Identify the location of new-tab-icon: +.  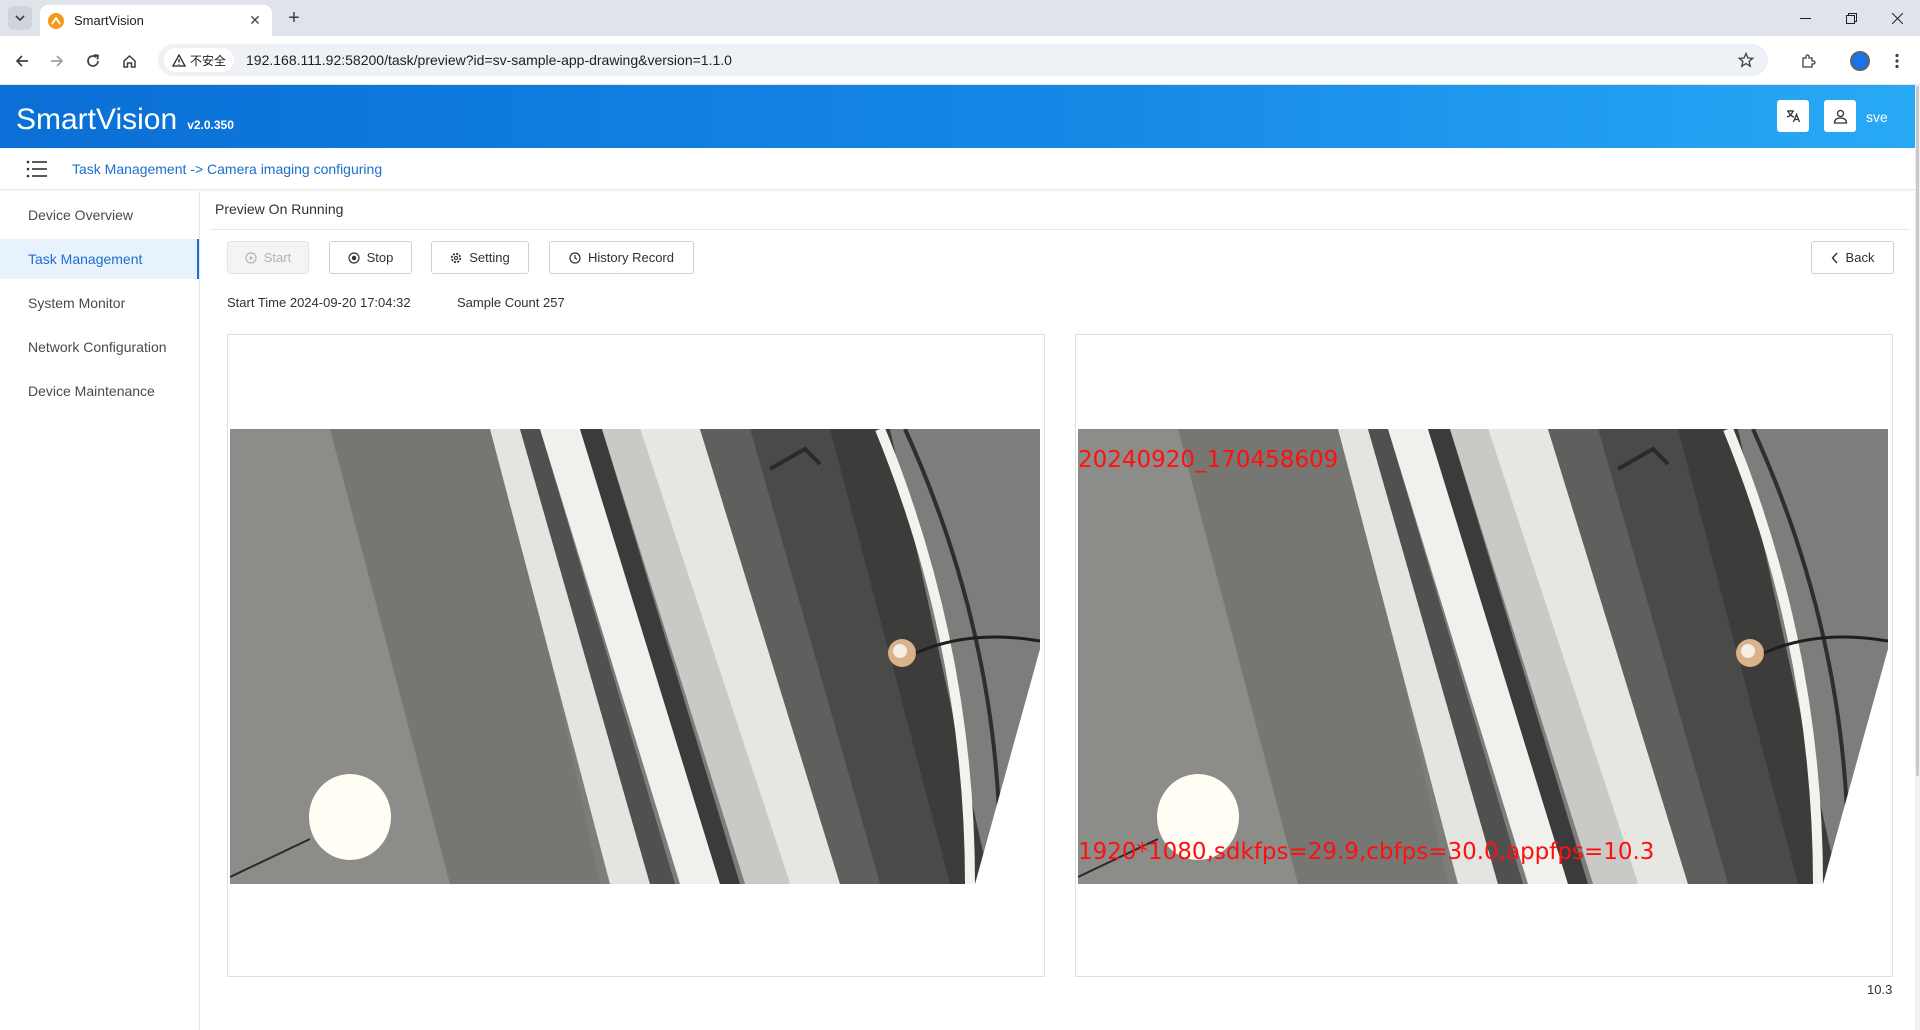
(294, 18).